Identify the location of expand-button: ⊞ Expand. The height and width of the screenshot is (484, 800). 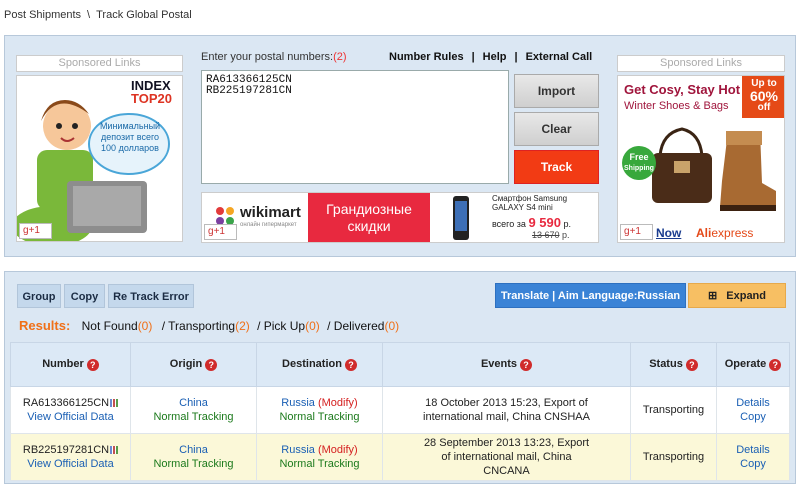
(737, 295).